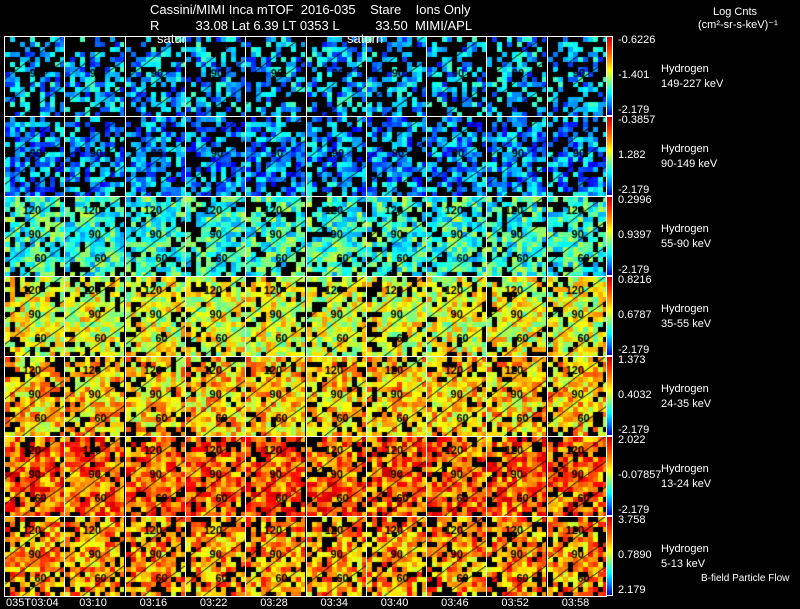 The width and height of the screenshot is (800, 609). I want to click on colorbar-cmid-label: -1.401, so click(634, 75).